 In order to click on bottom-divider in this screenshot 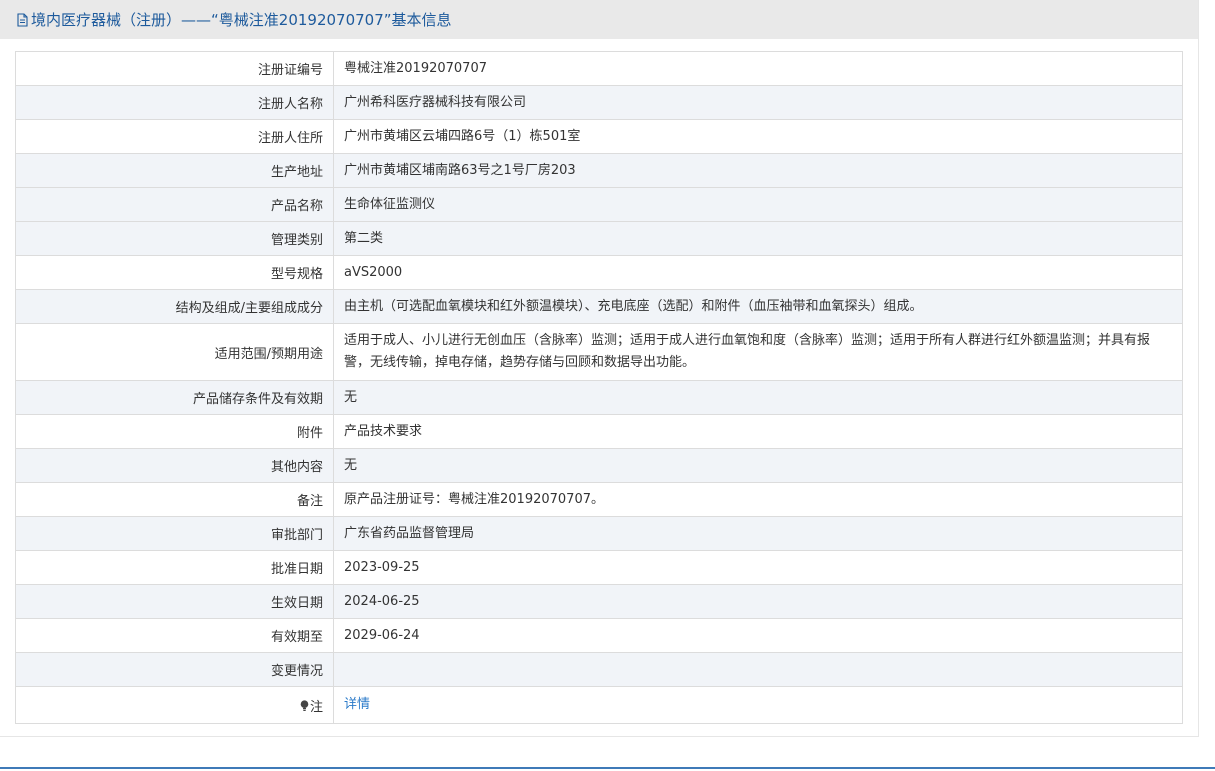, I will do `click(607, 768)`.